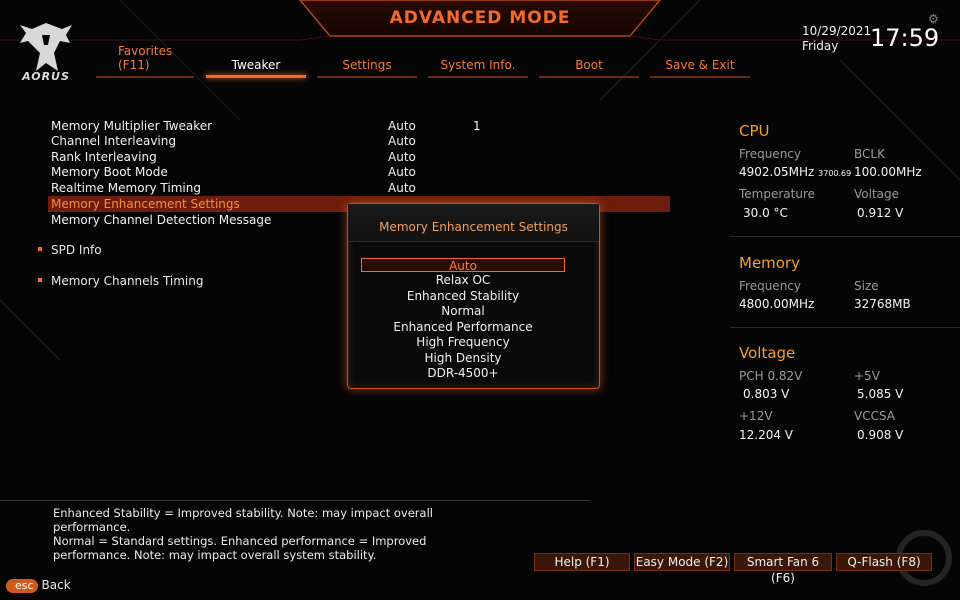 The width and height of the screenshot is (960, 600). What do you see at coordinates (46, 76) in the screenshot?
I see `logo-text: AORUS` at bounding box center [46, 76].